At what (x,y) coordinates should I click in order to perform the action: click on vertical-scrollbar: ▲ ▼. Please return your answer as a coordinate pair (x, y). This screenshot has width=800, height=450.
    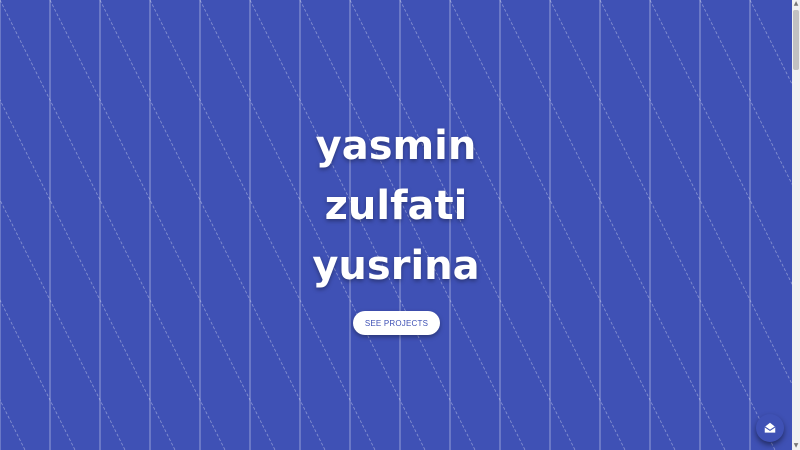
    Looking at the image, I should click on (796, 225).